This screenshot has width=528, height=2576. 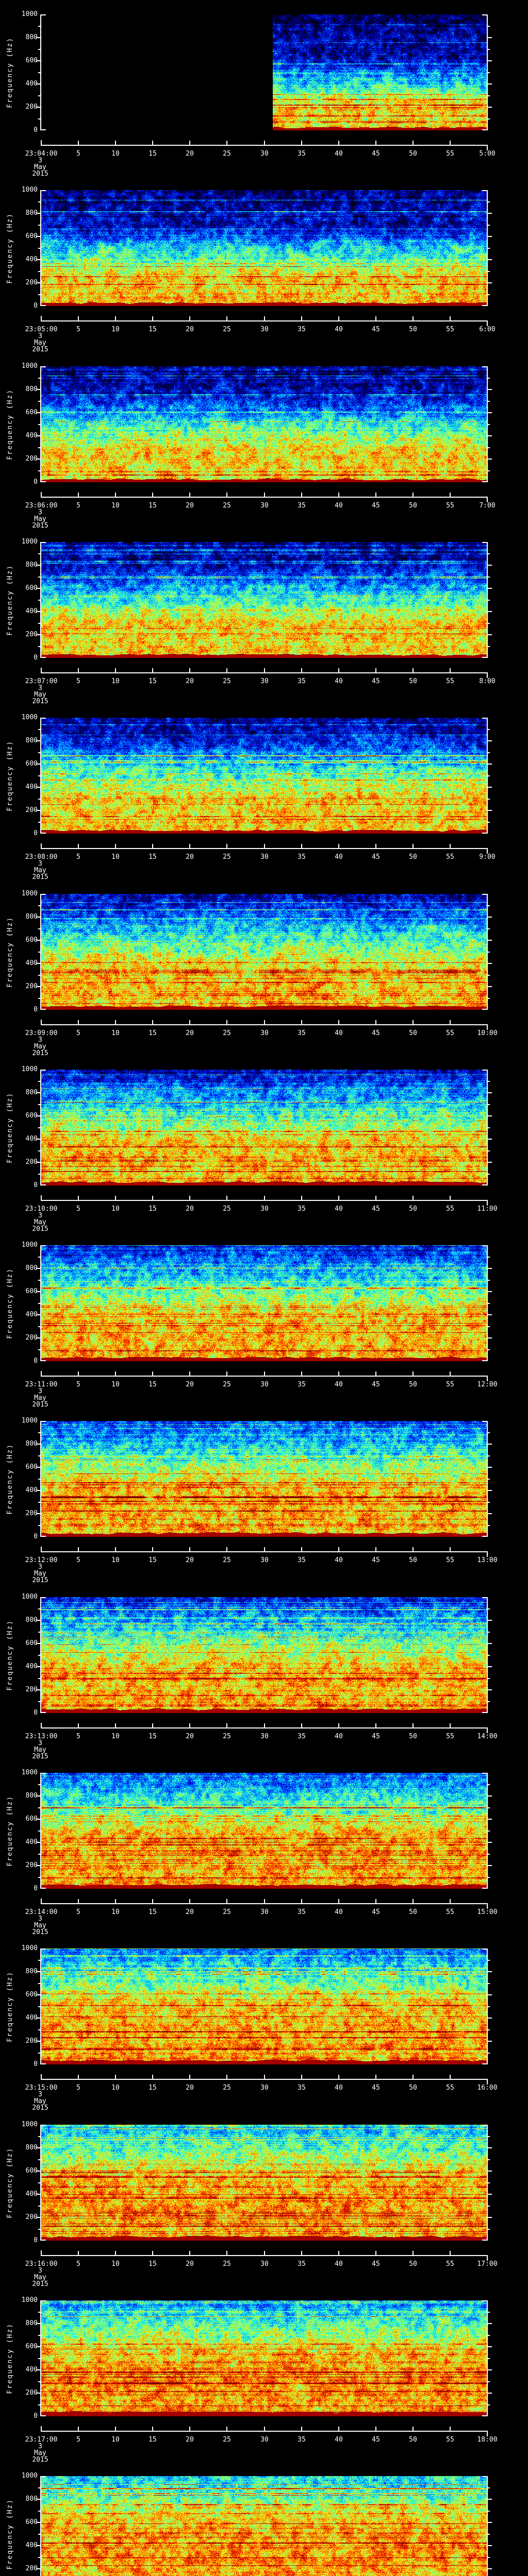 I want to click on time-tick-label: 5, so click(x=78, y=681).